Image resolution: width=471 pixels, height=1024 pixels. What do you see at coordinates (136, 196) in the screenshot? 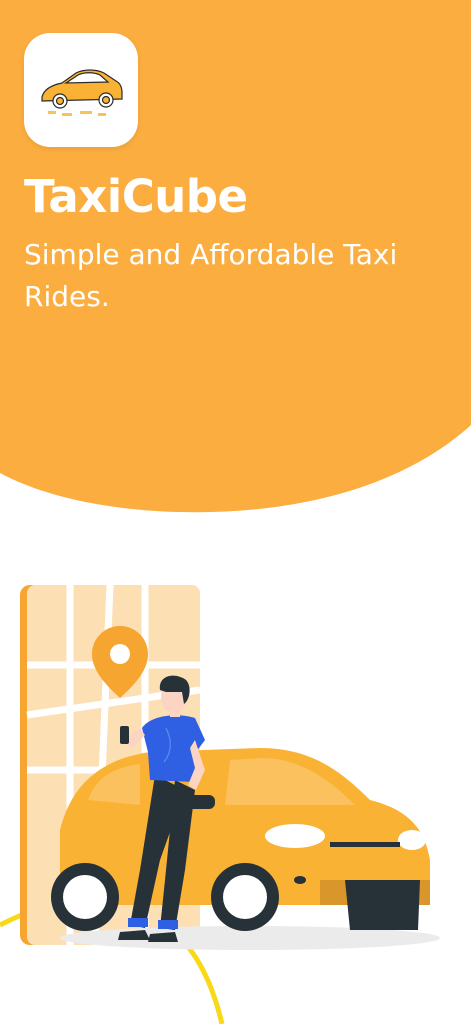
I see `app-title: TaxiCube` at bounding box center [136, 196].